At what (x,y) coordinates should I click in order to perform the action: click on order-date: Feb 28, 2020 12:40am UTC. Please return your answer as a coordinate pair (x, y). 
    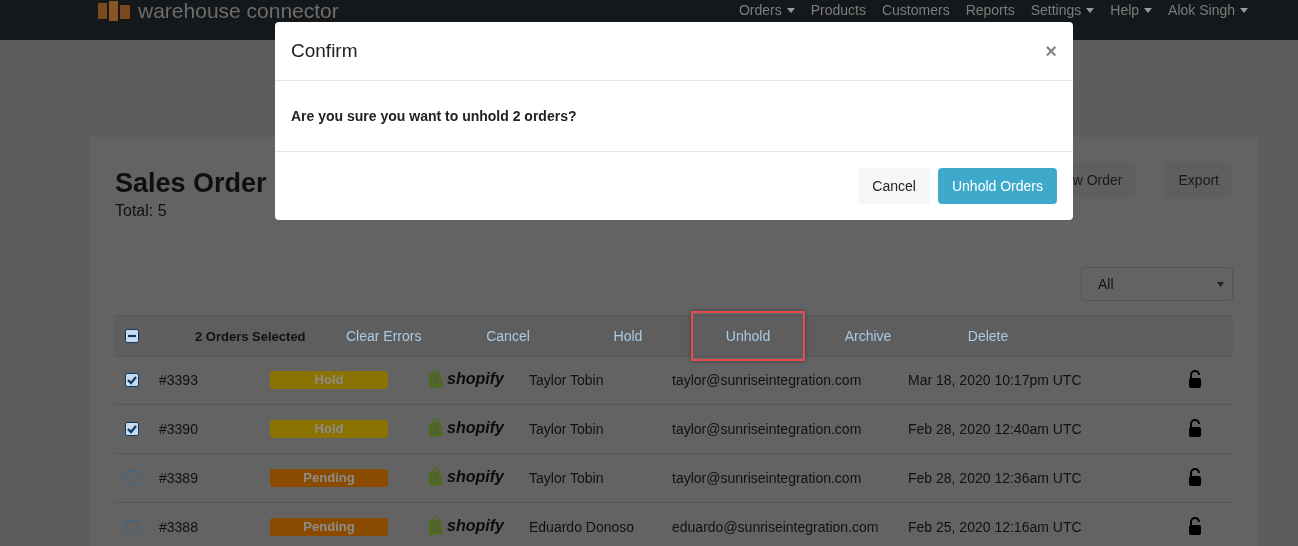
    Looking at the image, I should click on (995, 429).